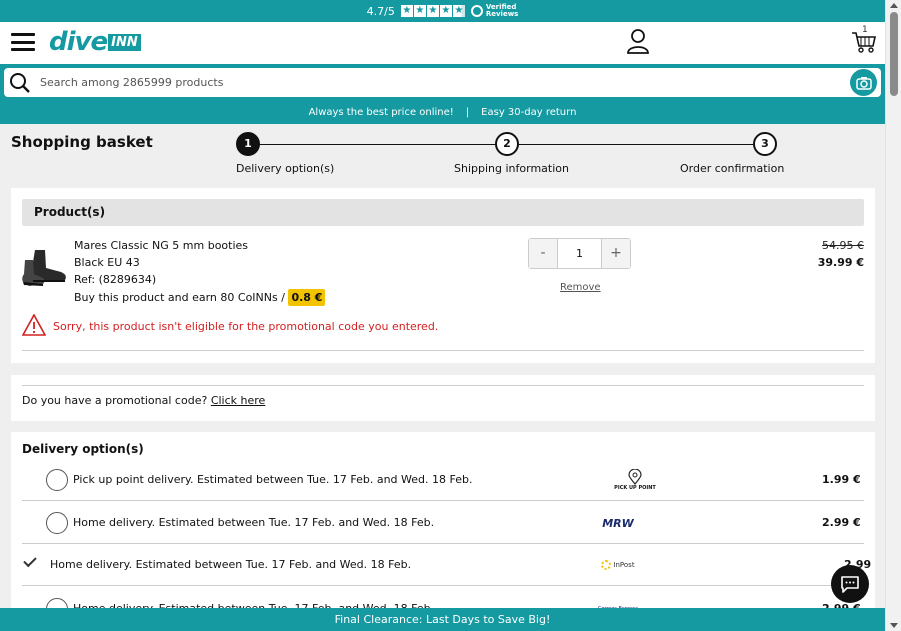 This screenshot has width=901, height=631. Describe the element at coordinates (502, 14) in the screenshot. I see `reviews-label: Reviews` at that location.